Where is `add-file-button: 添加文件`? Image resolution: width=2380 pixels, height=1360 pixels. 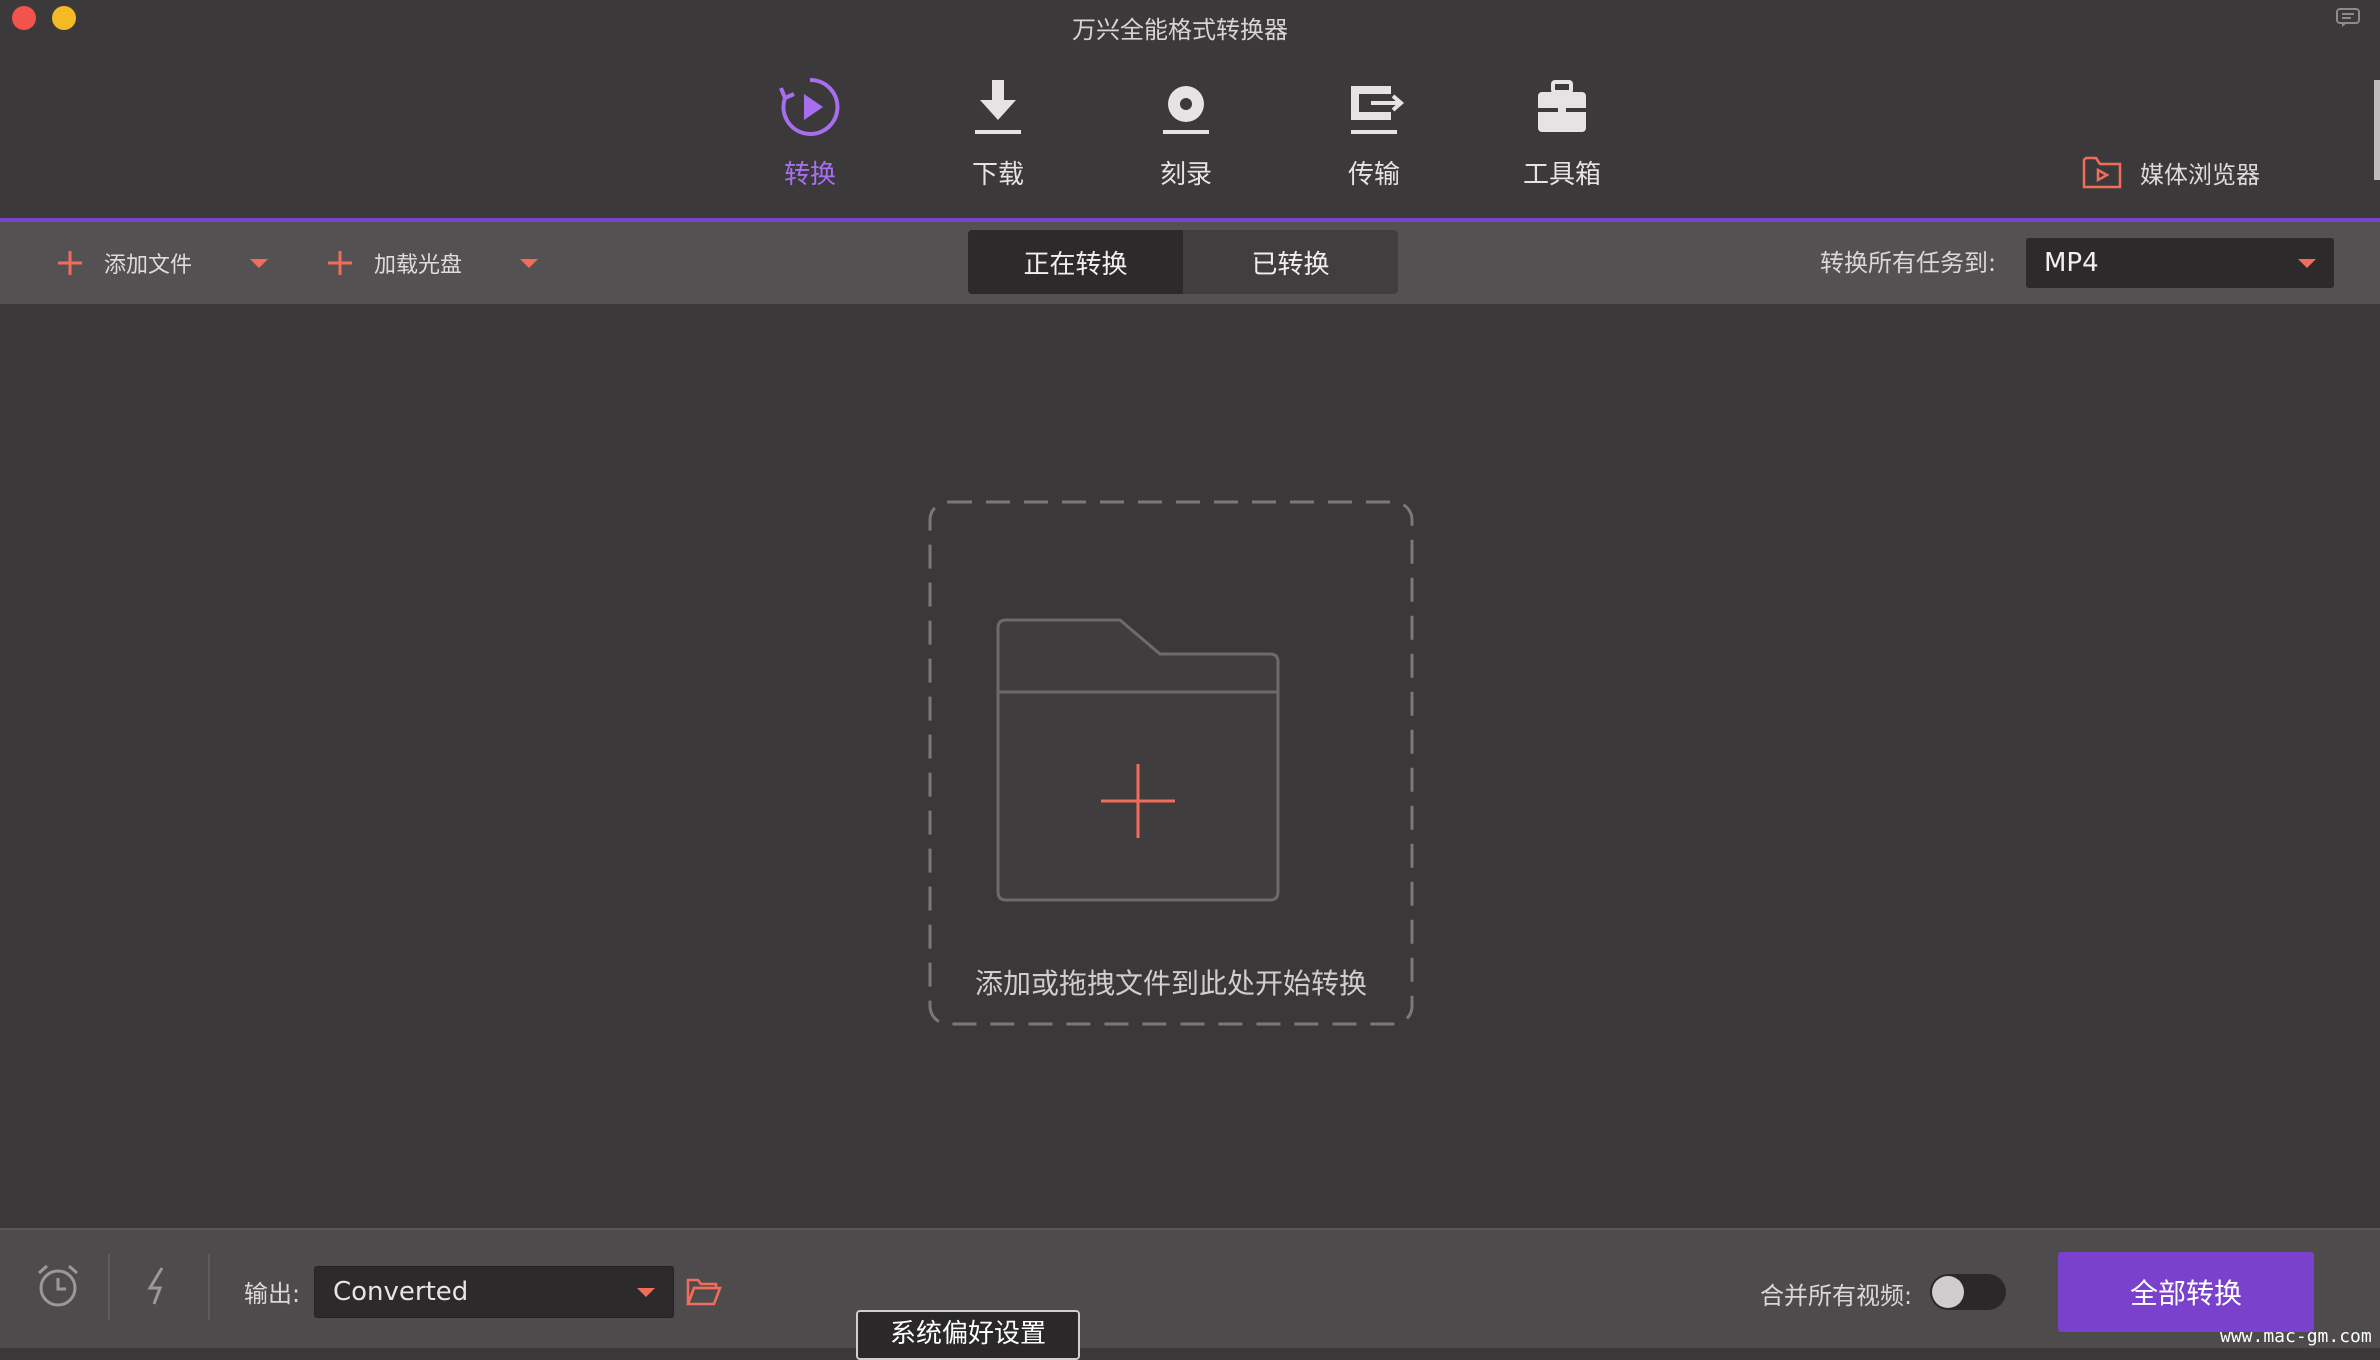 add-file-button: 添加文件 is located at coordinates (162, 263).